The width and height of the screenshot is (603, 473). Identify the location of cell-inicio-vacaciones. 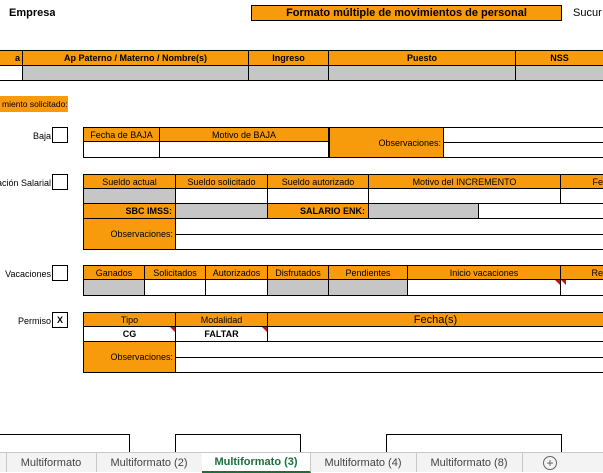
(484, 288).